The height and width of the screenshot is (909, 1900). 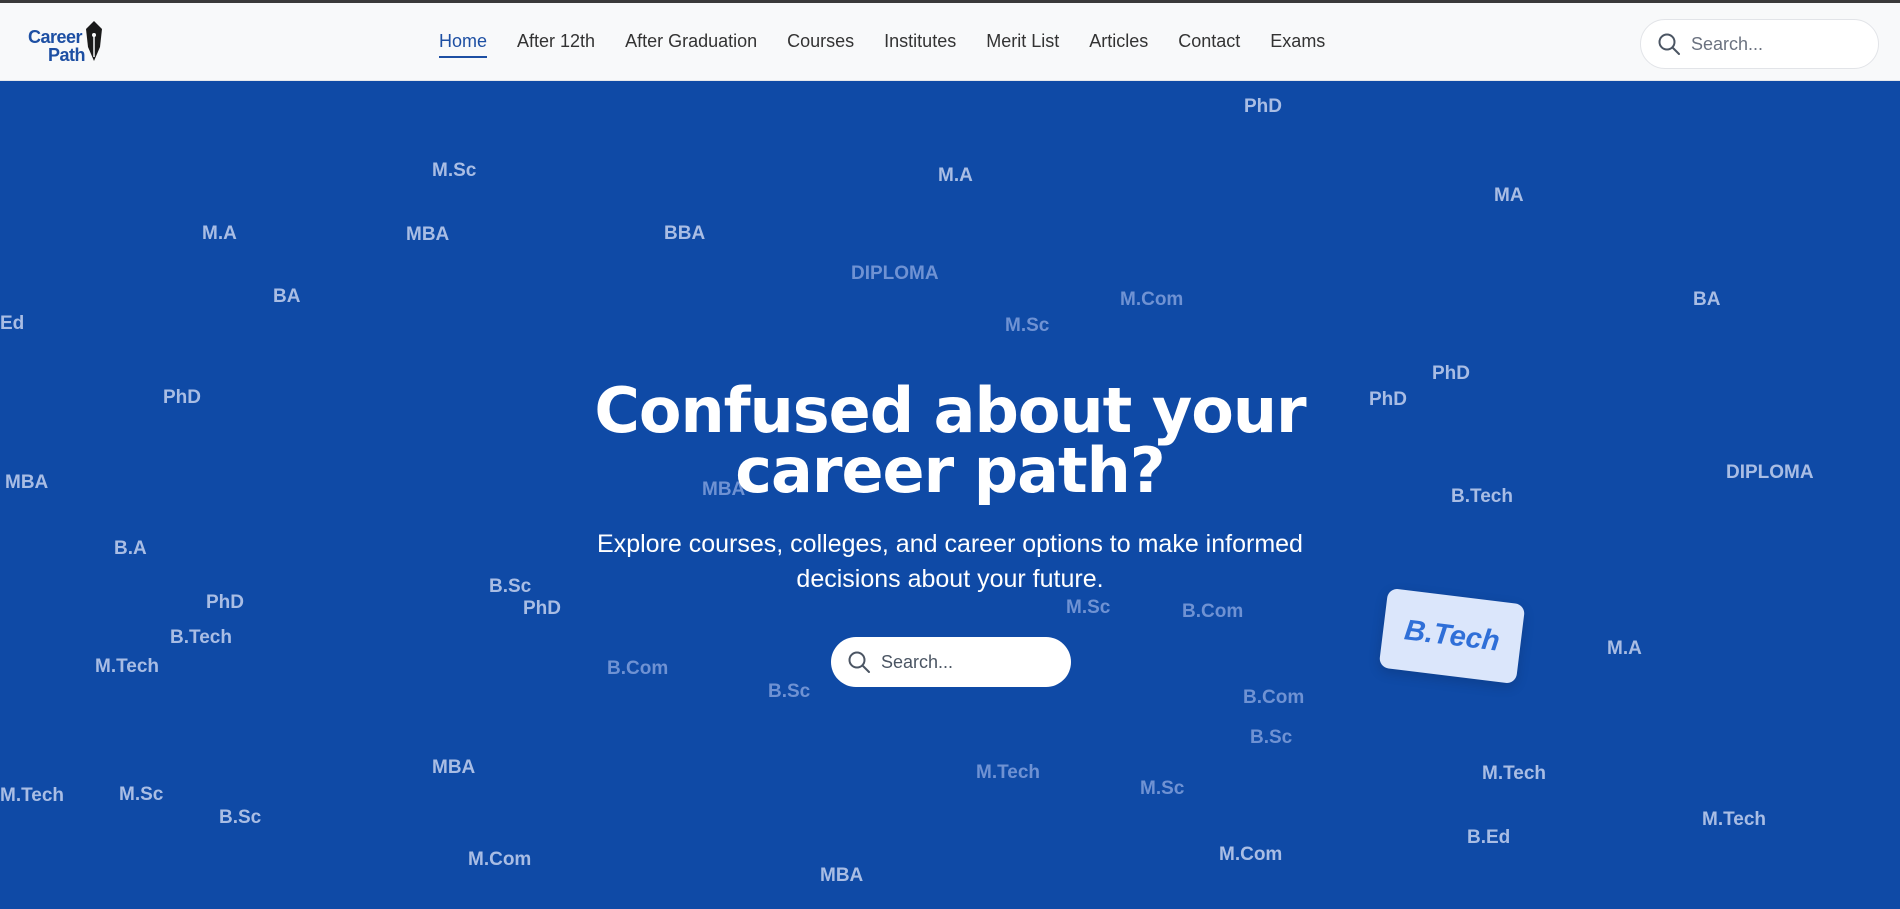 I want to click on header-search, so click(x=1759, y=44).